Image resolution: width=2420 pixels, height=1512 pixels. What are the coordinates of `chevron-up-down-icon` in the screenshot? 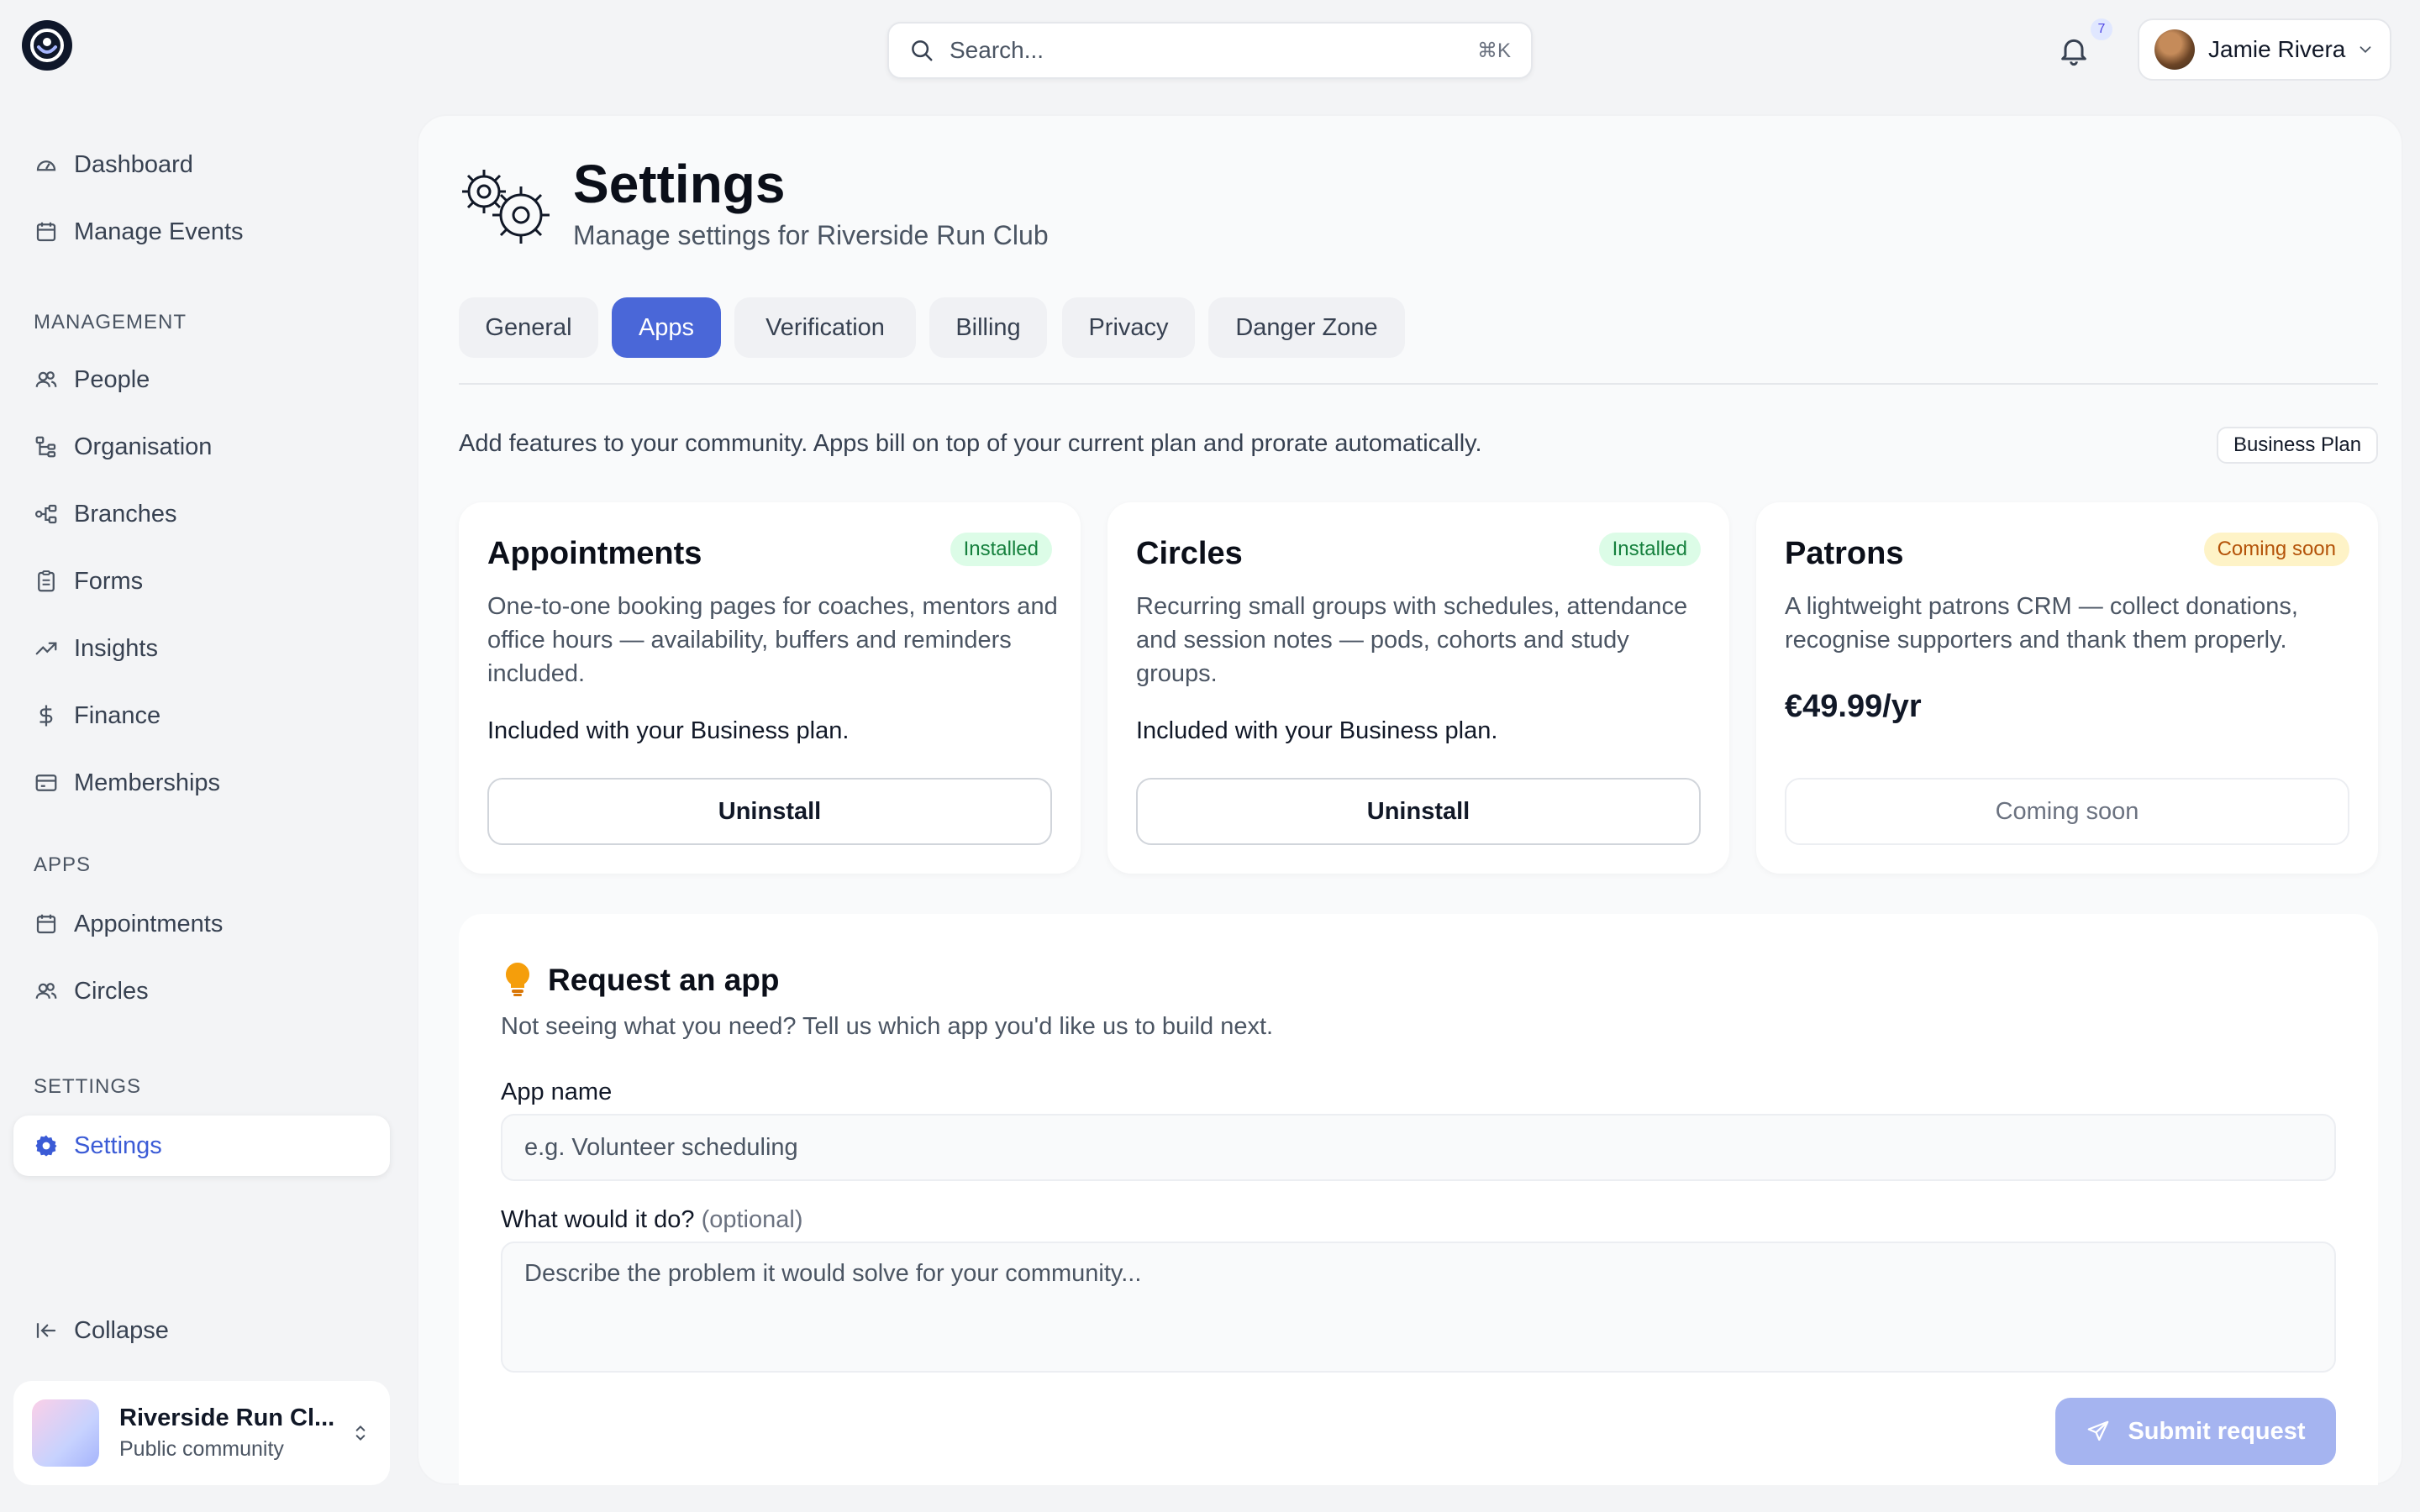 It's located at (360, 1433).